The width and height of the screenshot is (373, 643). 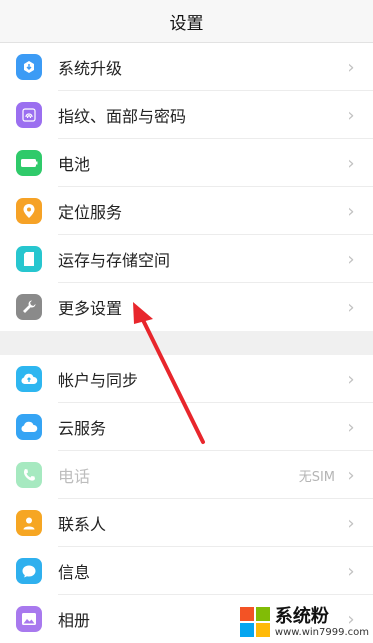 What do you see at coordinates (29, 427) in the screenshot?
I see `cloud-icon` at bounding box center [29, 427].